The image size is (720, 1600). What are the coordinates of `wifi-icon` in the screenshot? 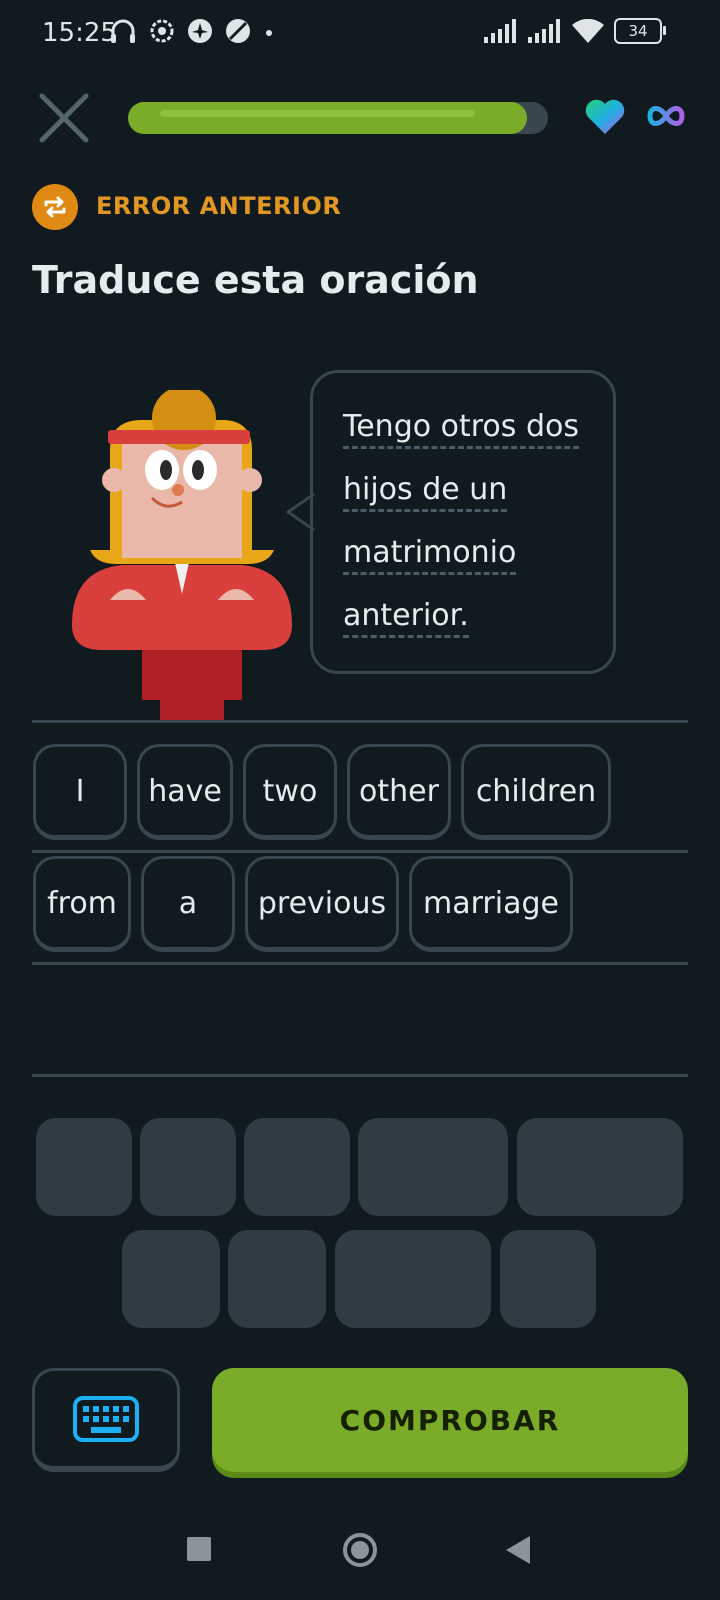 It's located at (588, 31).